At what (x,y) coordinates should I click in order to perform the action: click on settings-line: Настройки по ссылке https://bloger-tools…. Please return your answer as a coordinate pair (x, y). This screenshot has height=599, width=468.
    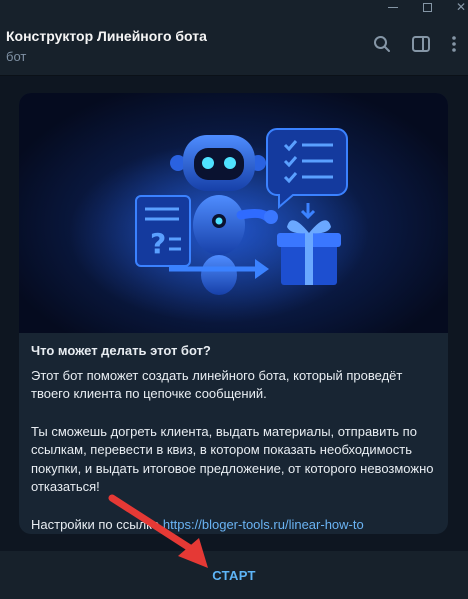
    Looking at the image, I should click on (236, 525).